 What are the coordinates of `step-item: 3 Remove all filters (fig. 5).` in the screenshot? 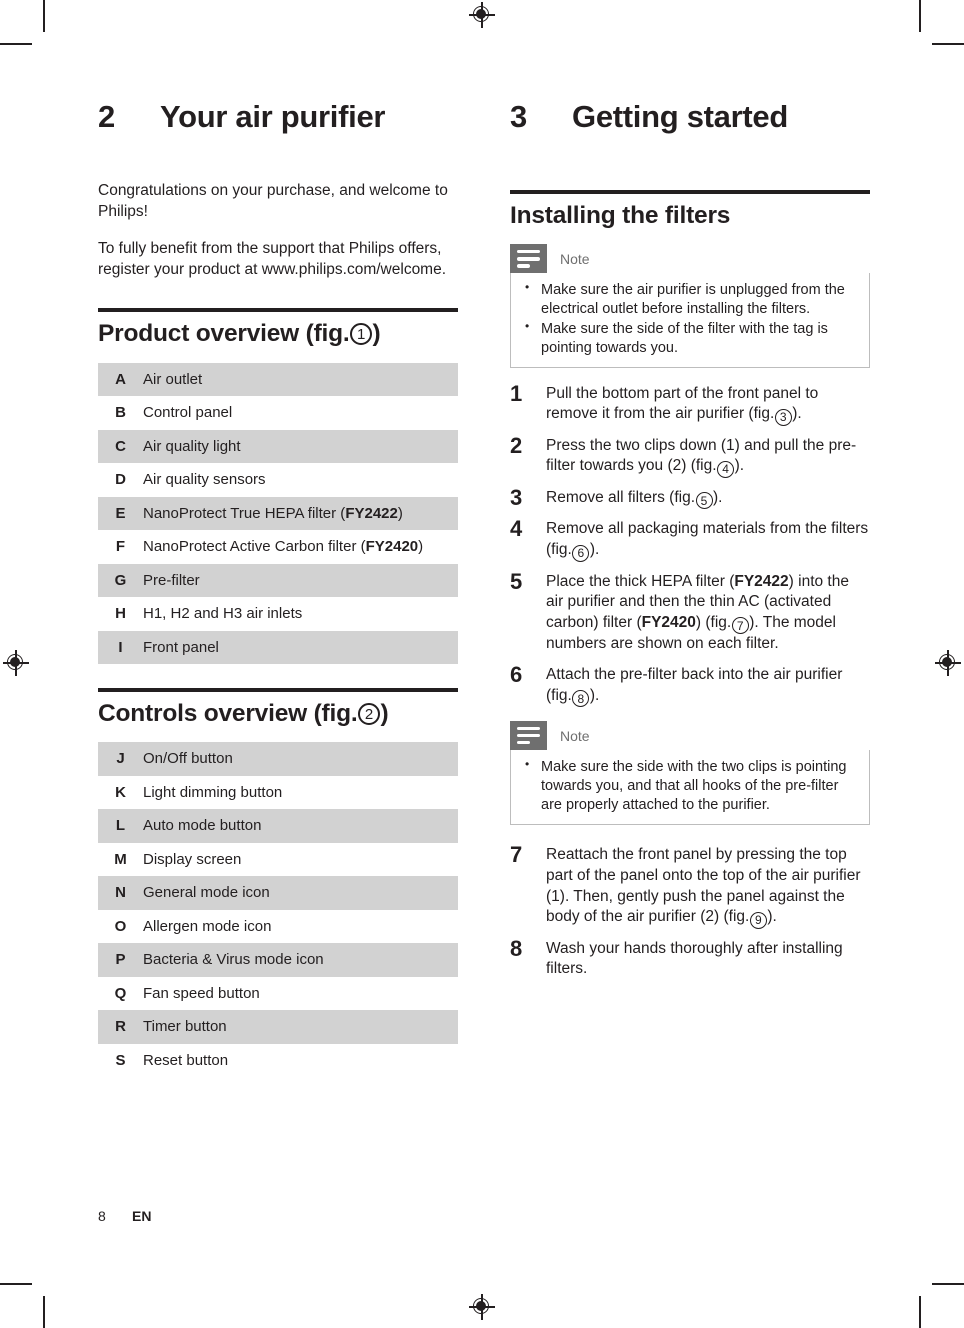 It's located at (690, 498).